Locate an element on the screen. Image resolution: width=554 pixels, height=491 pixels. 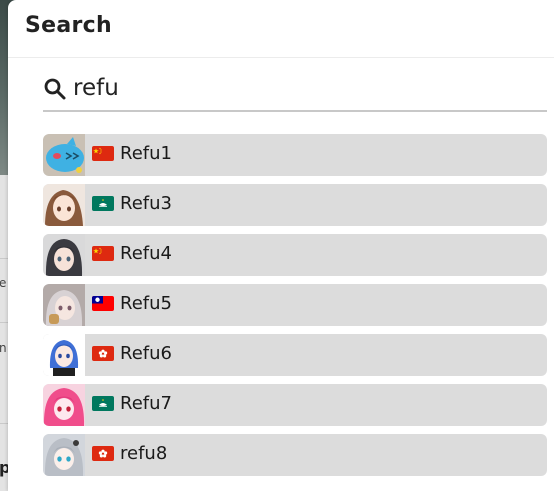
username: Refu6 is located at coordinates (146, 353).